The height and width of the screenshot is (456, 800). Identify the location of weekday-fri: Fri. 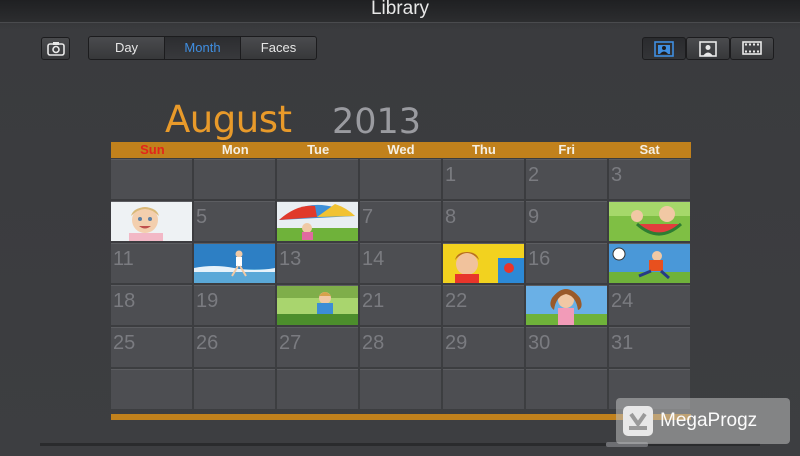
(567, 149).